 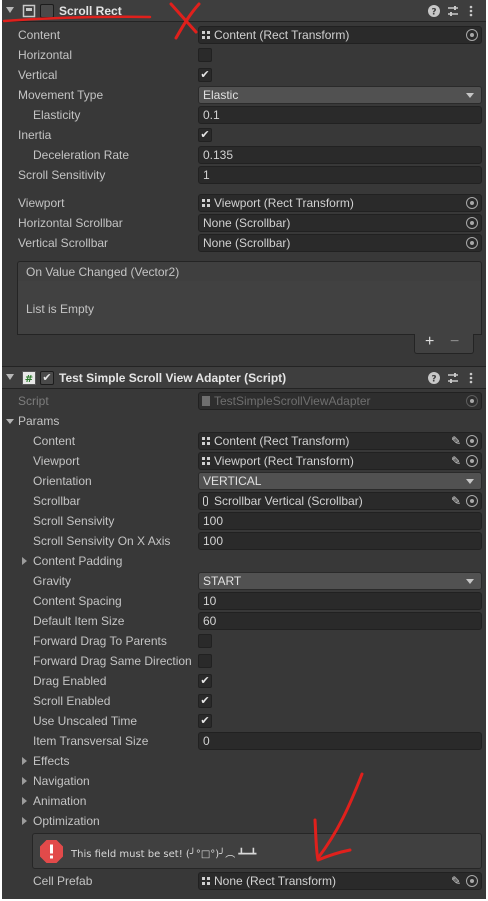 I want to click on scroll-enabled-checkbox: ✔, so click(x=205, y=701).